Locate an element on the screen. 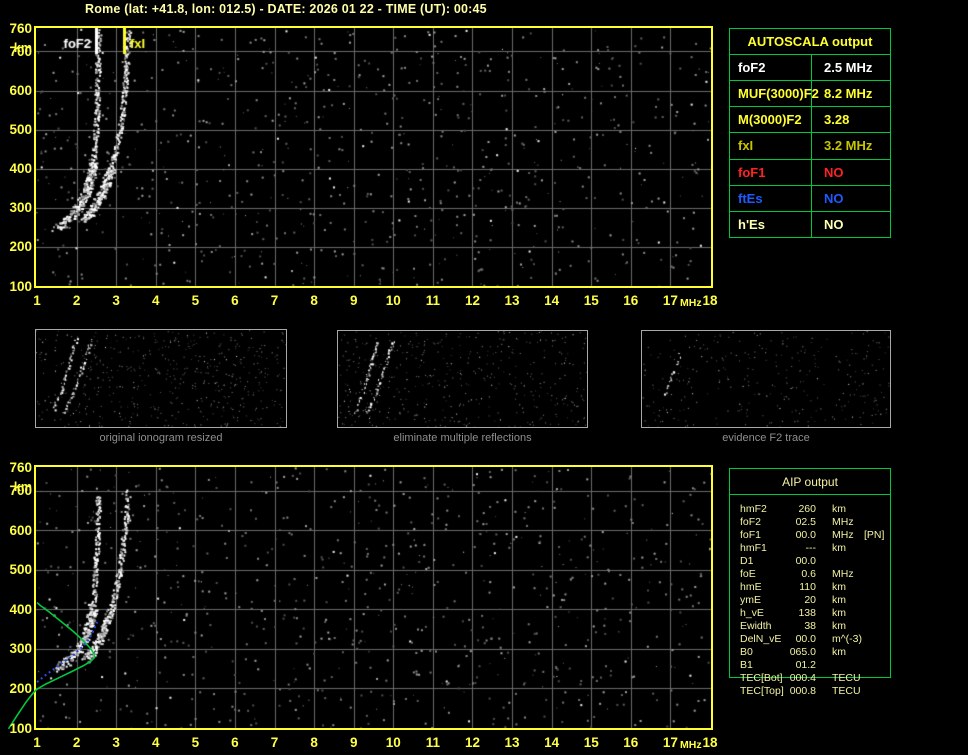 Image resolution: width=968 pixels, height=755 pixels. aip-param-name: hmE is located at coordinates (751, 587).